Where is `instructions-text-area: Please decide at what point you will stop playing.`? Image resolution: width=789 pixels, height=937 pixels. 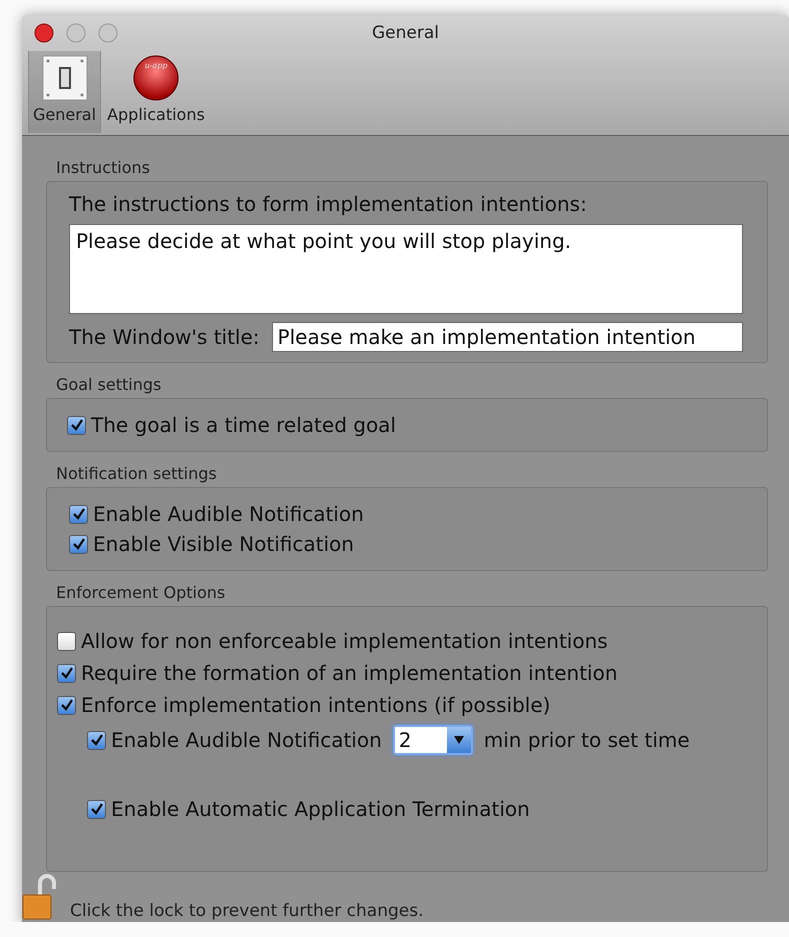 instructions-text-area: Please decide at what point you will stop playing. is located at coordinates (406, 269).